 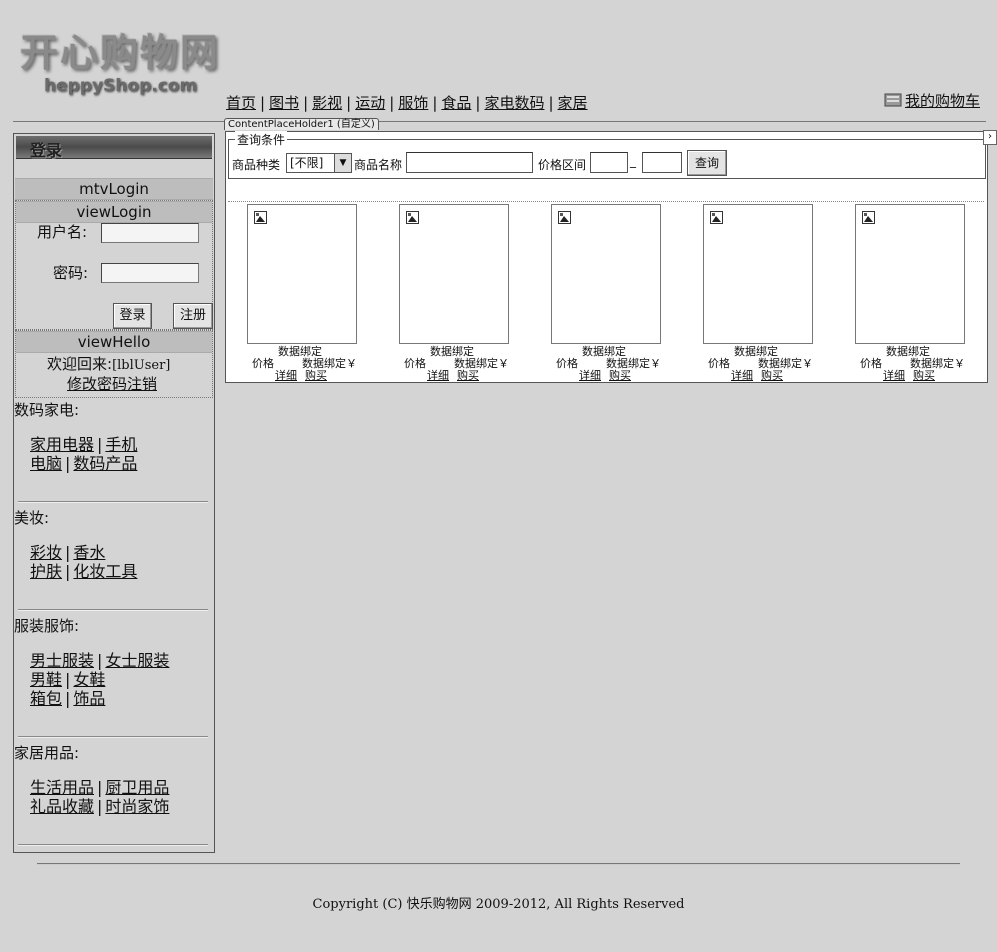 What do you see at coordinates (413, 103) in the screenshot?
I see `nav-apparel: 服饰` at bounding box center [413, 103].